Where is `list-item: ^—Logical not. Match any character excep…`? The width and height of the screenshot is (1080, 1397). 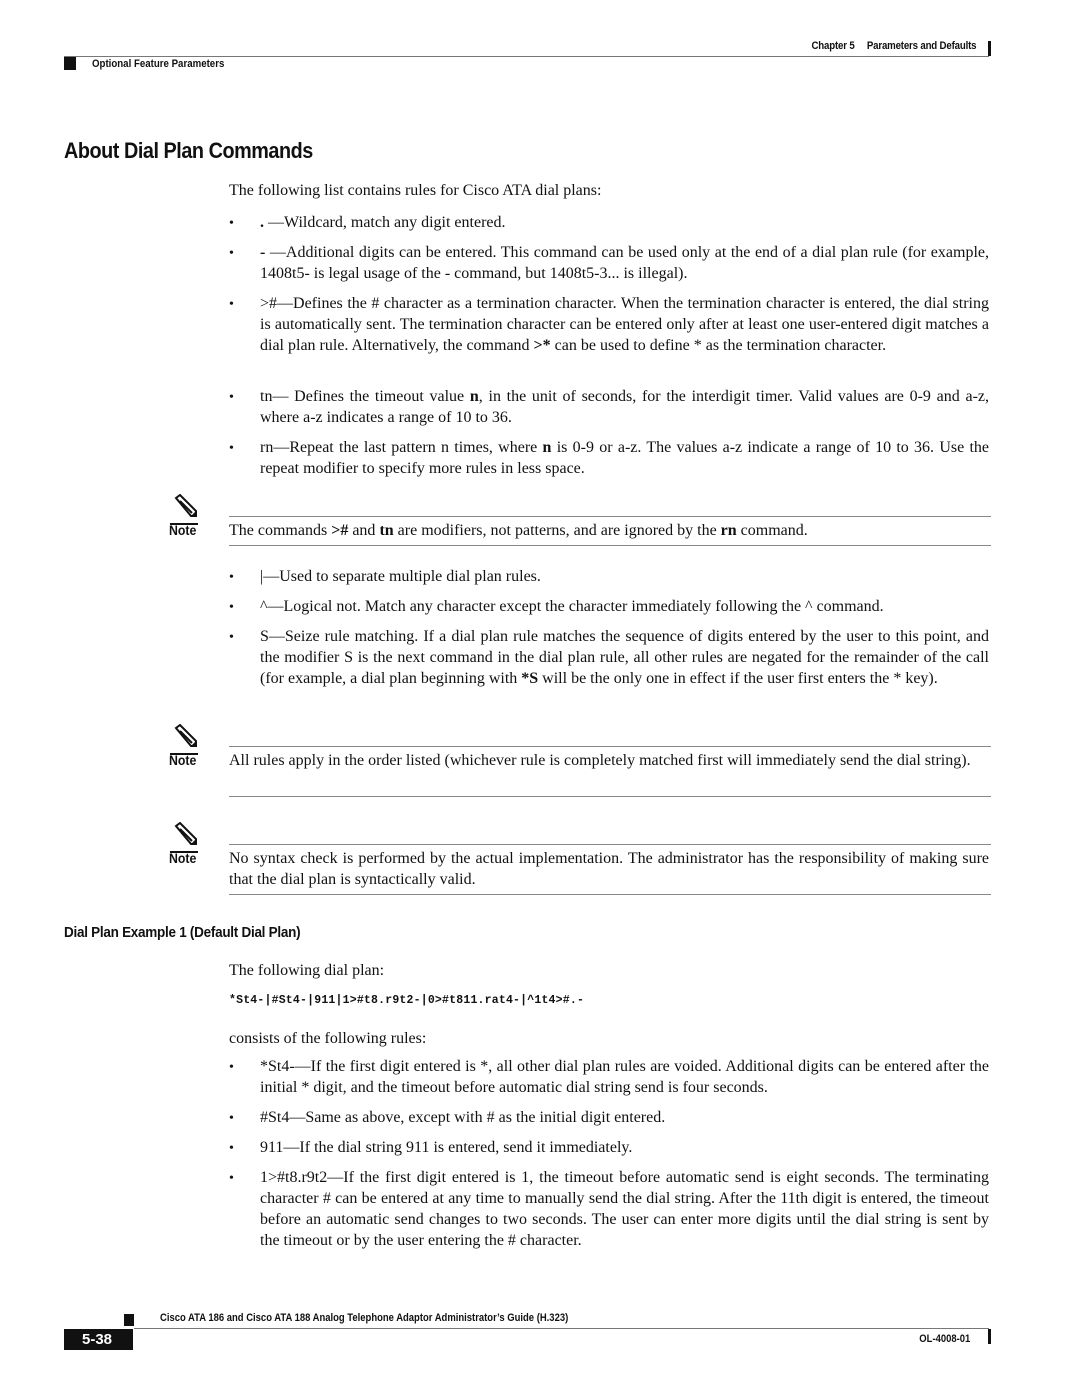 list-item: ^—Logical not. Match any character excep… is located at coordinates (609, 606).